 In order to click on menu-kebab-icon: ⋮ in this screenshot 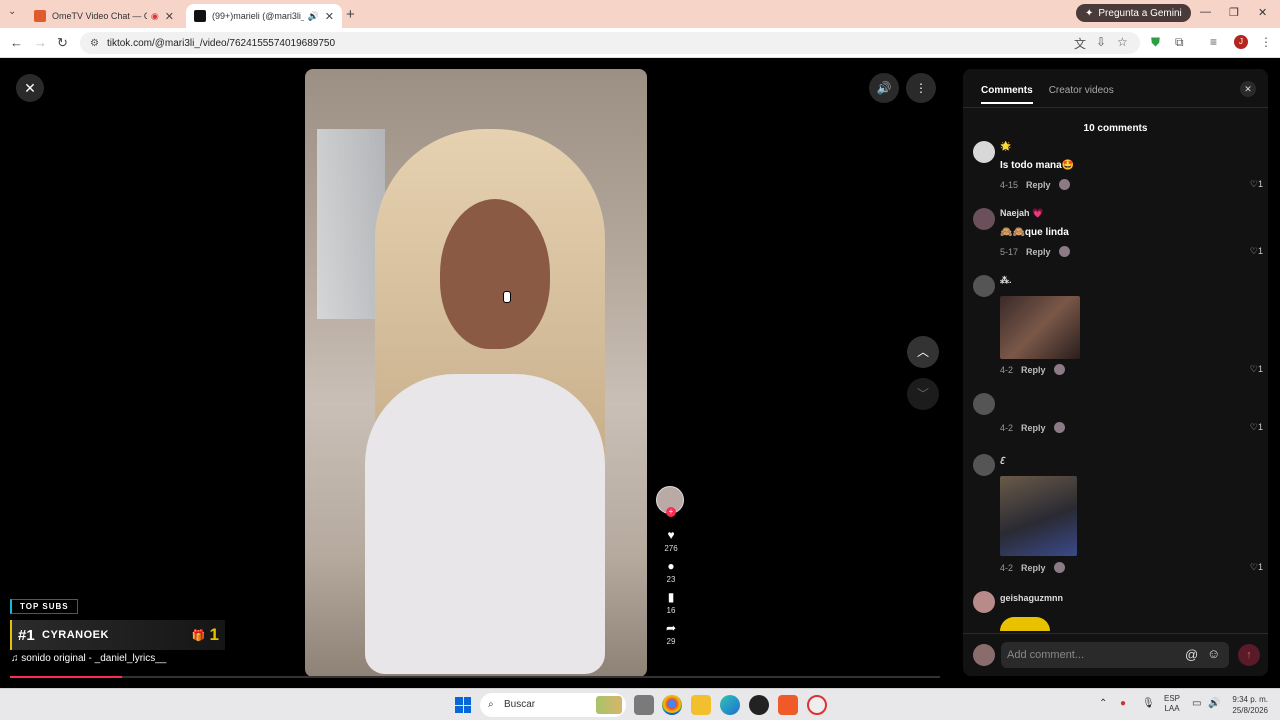, I will do `click(1266, 42)`.